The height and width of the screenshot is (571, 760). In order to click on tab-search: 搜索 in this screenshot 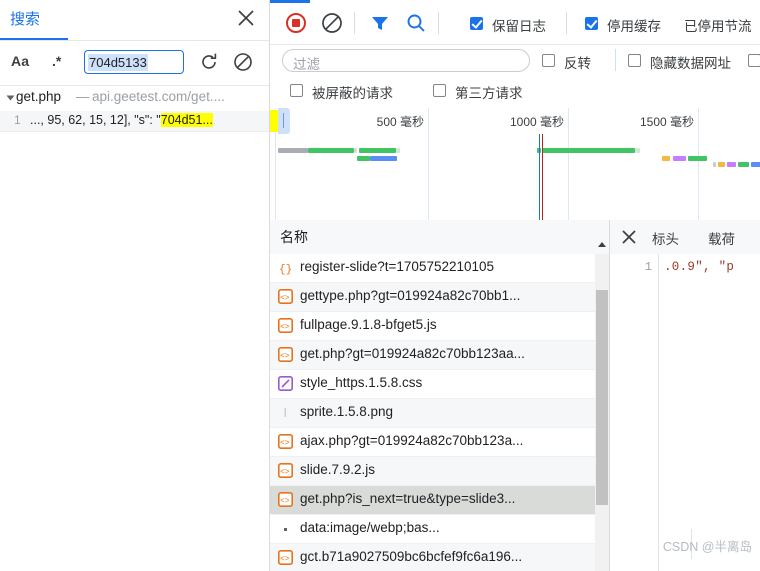, I will do `click(25, 18)`.